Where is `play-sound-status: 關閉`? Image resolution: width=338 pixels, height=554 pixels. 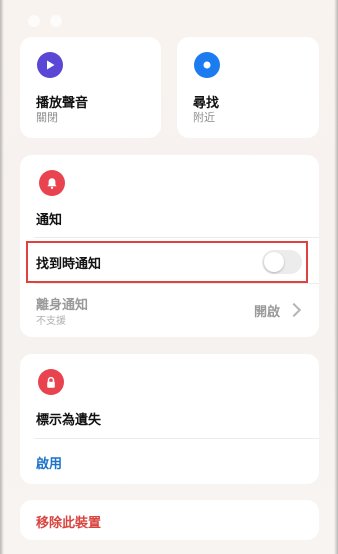
play-sound-status: 關閉 is located at coordinates (47, 117).